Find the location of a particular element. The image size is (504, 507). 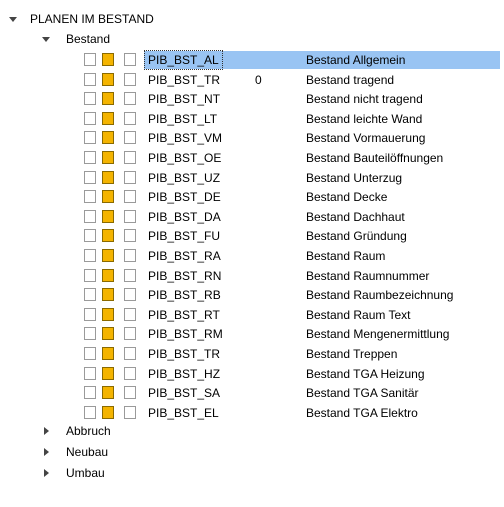

tree-node-bestand: Bestand is located at coordinates (252, 39).